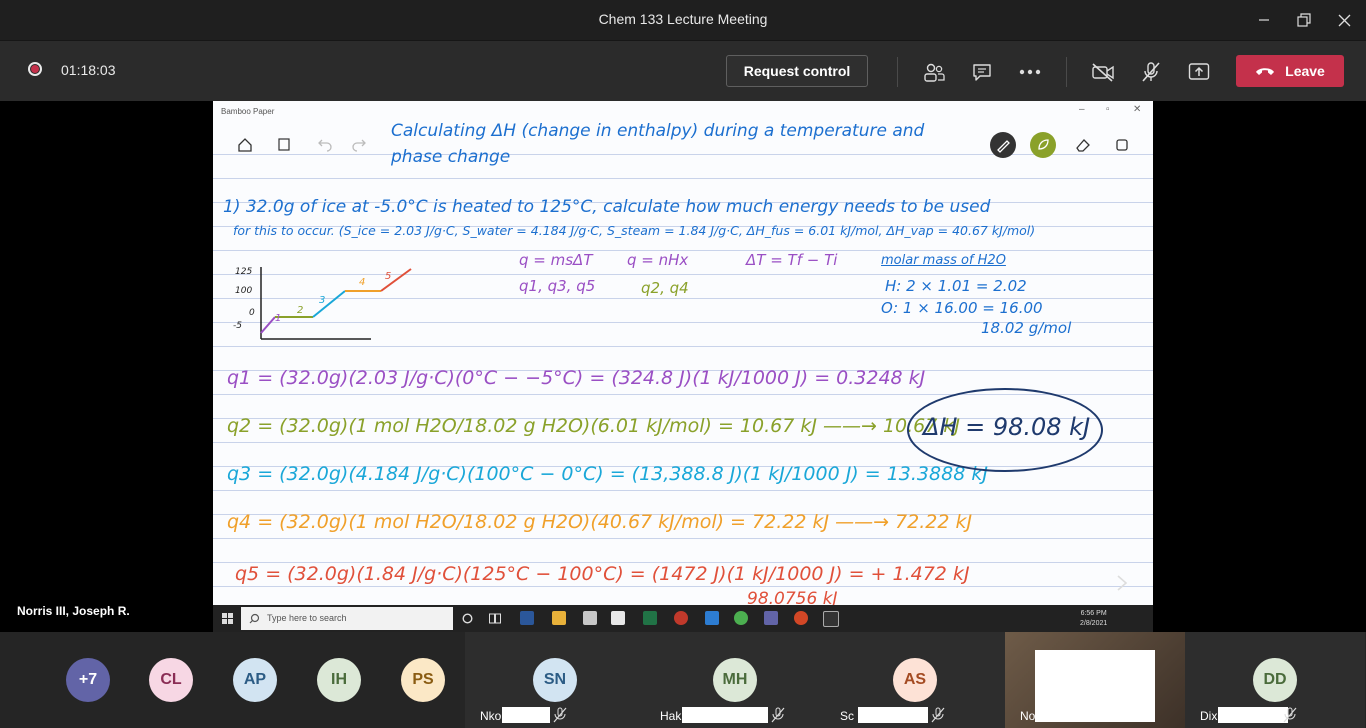  What do you see at coordinates (943, 260) in the screenshot?
I see `molar-mass-heading: molar mass of H2O` at bounding box center [943, 260].